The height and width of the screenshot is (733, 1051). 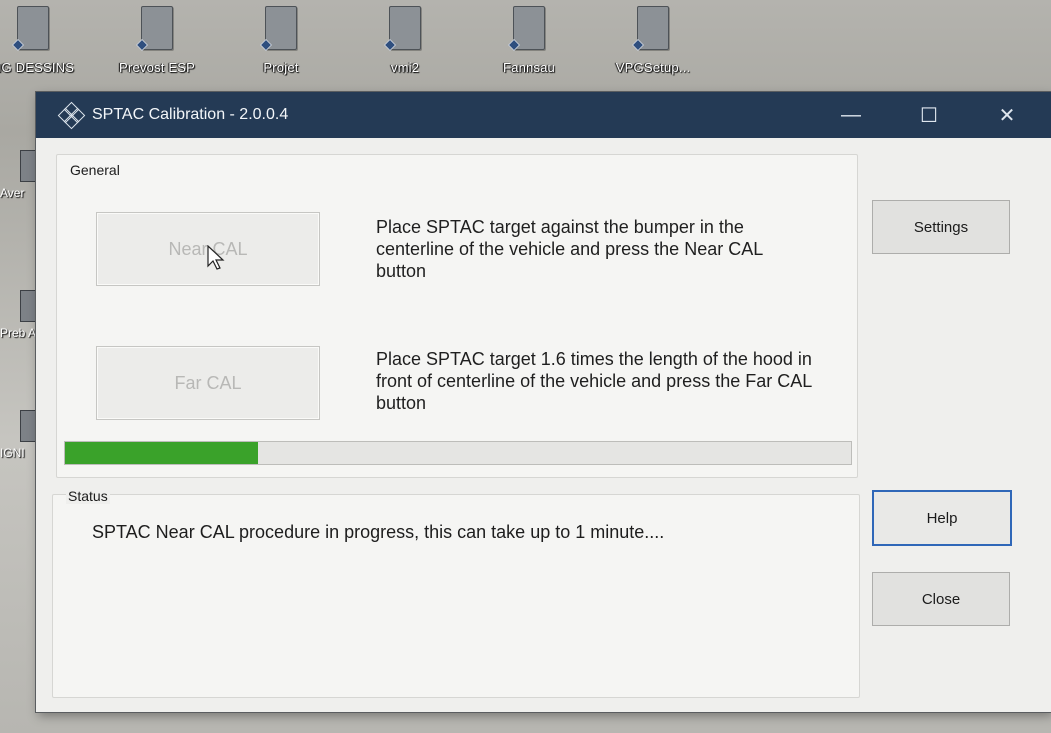 I want to click on close-label: Close, so click(x=941, y=599).